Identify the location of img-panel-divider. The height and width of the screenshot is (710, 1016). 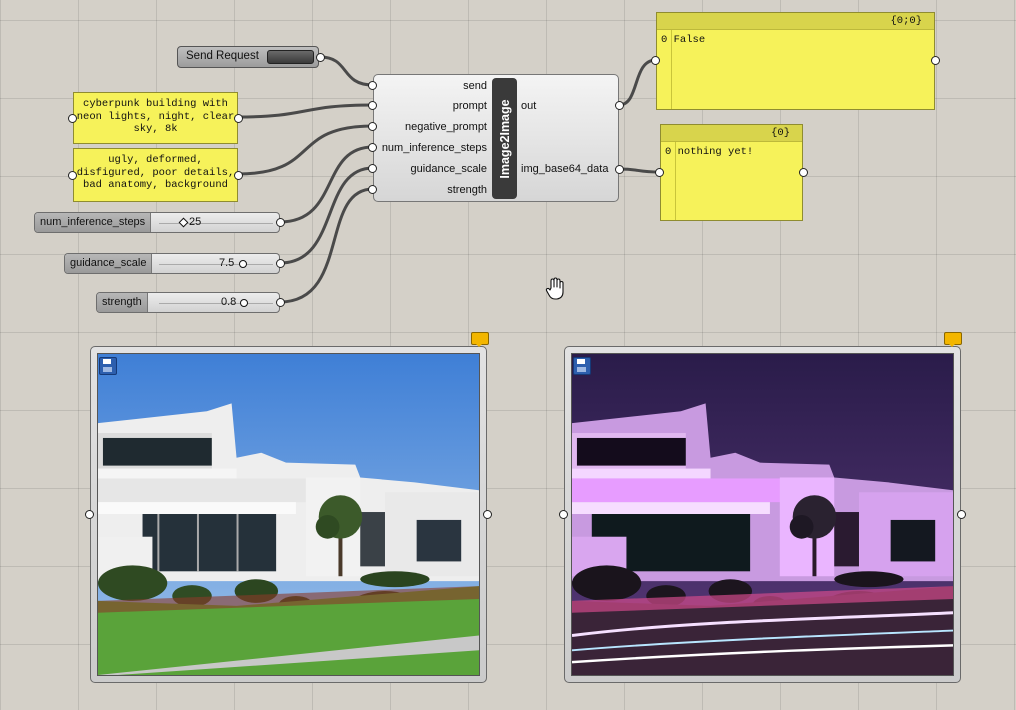
(675, 181).